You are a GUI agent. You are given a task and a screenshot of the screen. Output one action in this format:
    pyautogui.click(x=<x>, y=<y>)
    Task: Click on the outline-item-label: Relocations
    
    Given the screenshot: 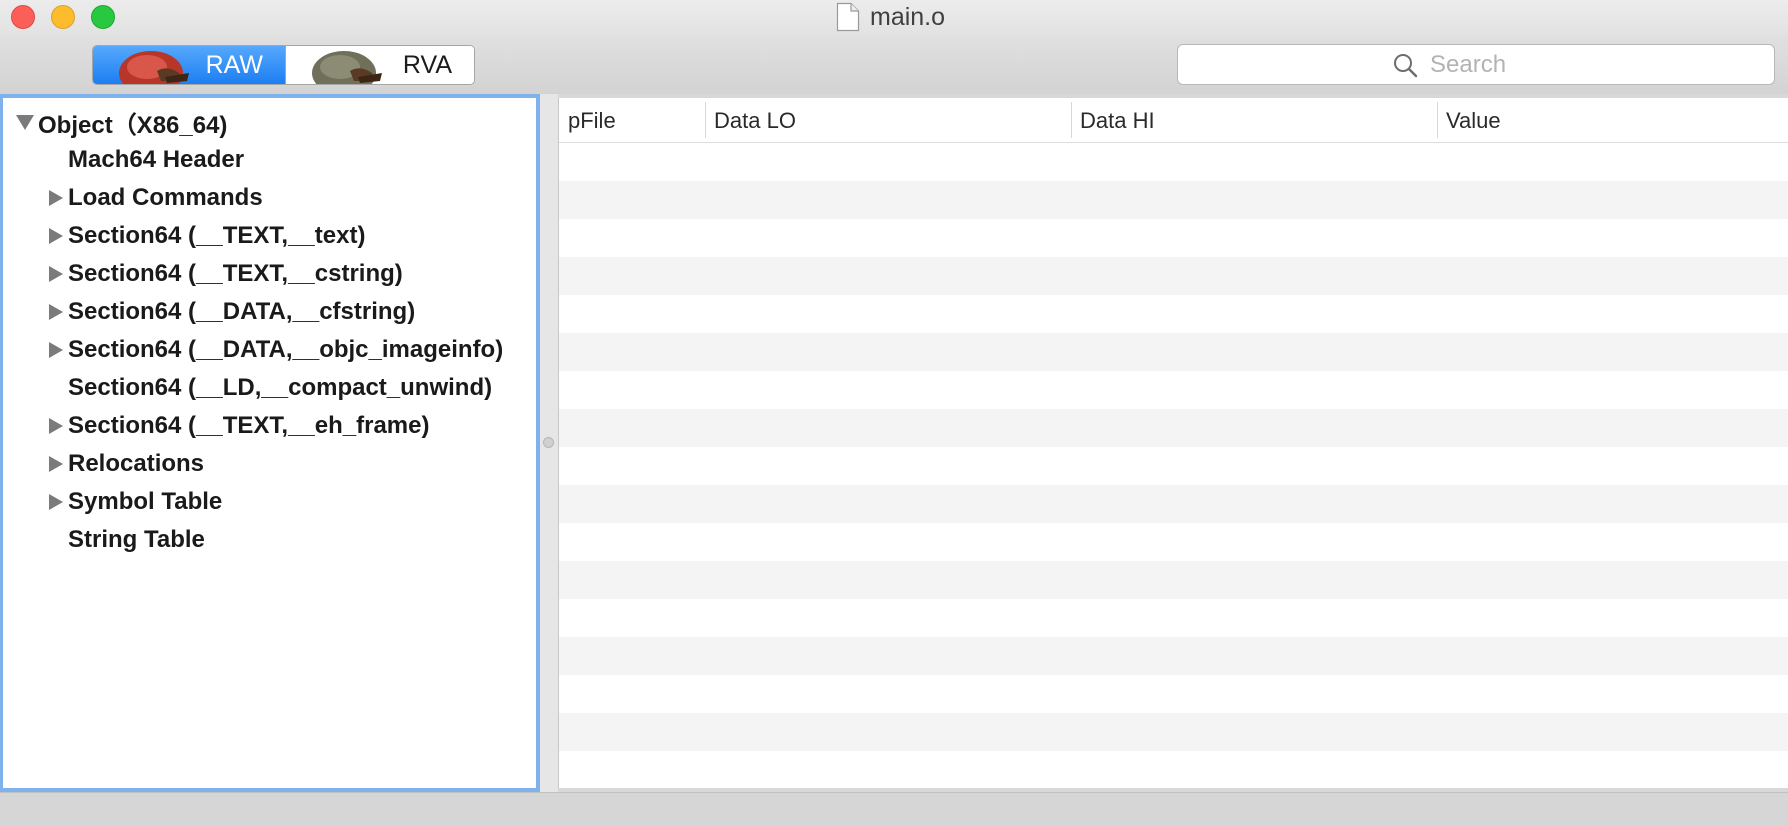 What is the action you would take?
    pyautogui.click(x=136, y=463)
    